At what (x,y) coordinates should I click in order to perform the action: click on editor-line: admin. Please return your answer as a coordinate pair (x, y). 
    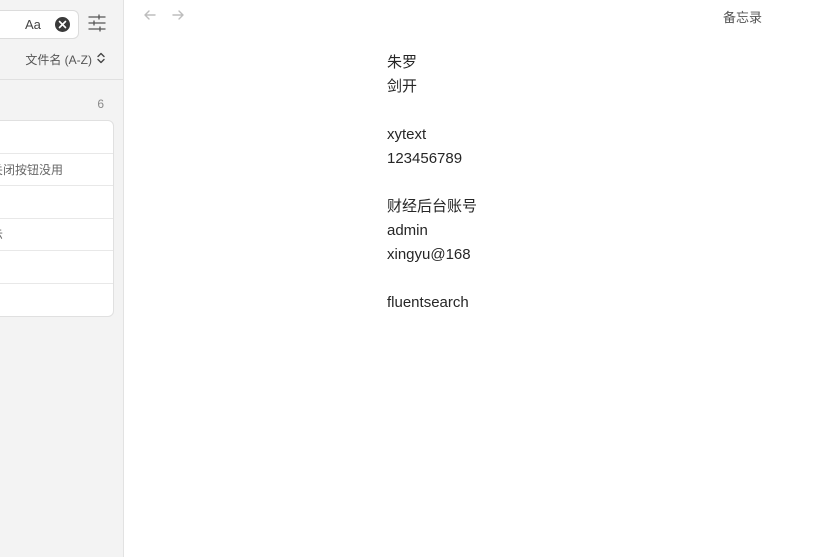
    Looking at the image, I should click on (407, 230).